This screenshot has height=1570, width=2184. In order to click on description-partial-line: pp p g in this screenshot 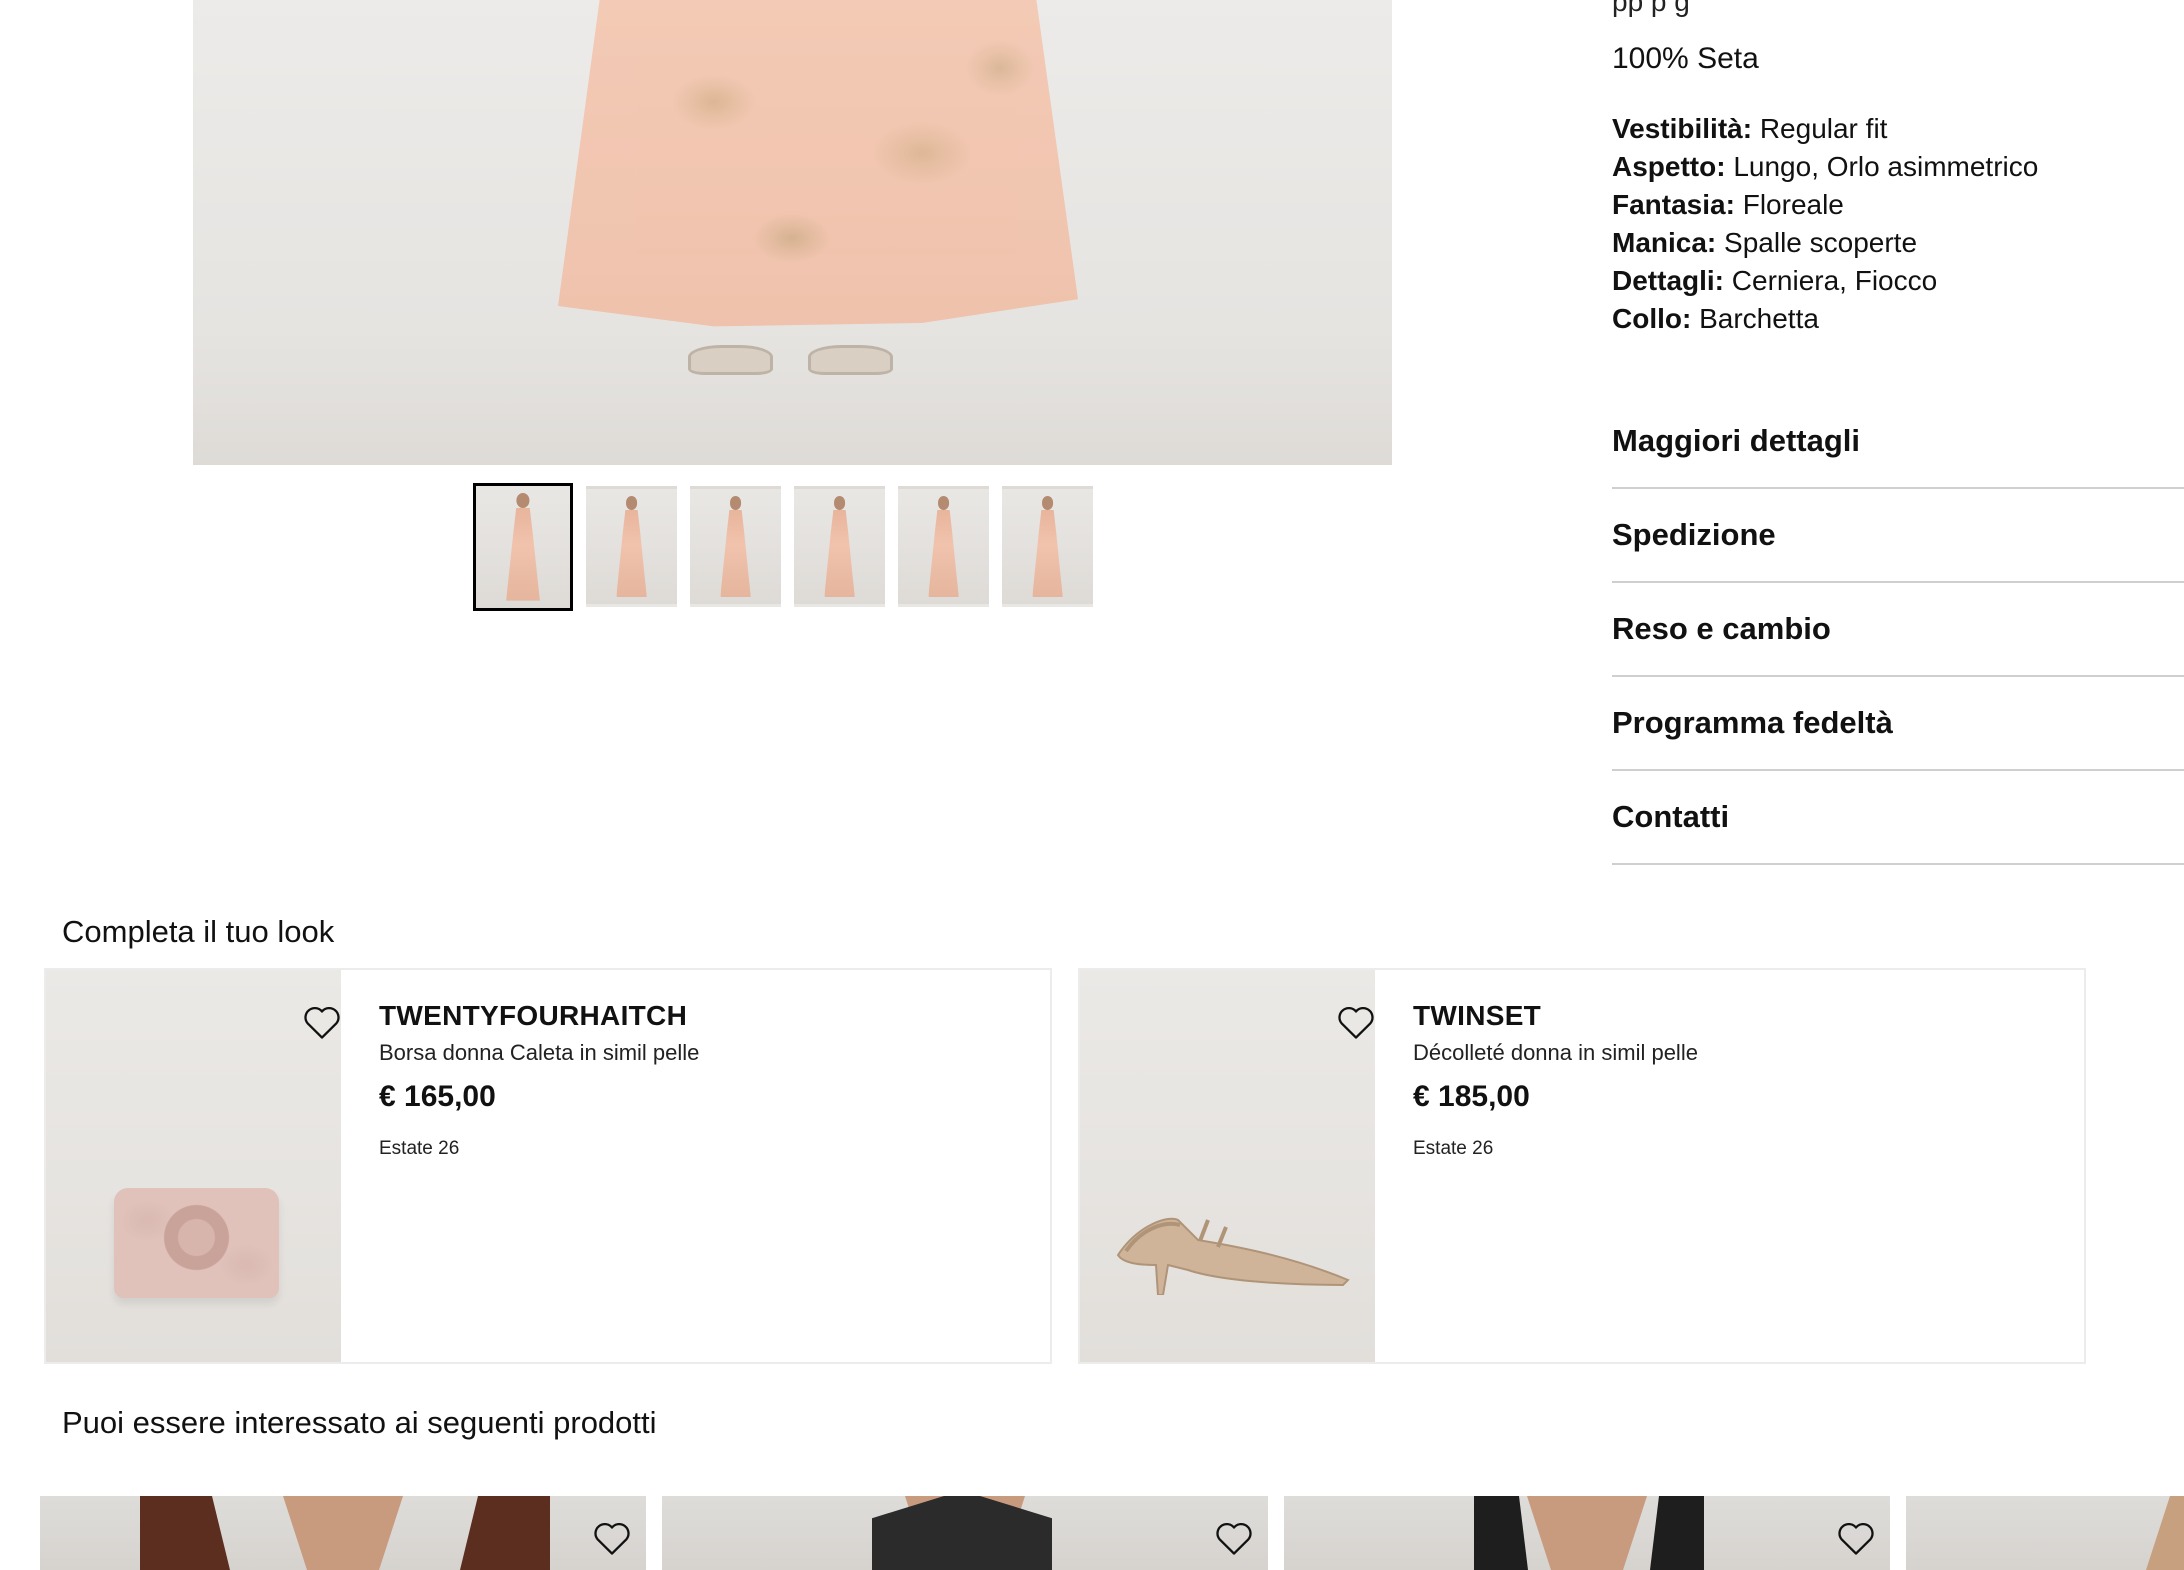, I will do `click(1651, 8)`.